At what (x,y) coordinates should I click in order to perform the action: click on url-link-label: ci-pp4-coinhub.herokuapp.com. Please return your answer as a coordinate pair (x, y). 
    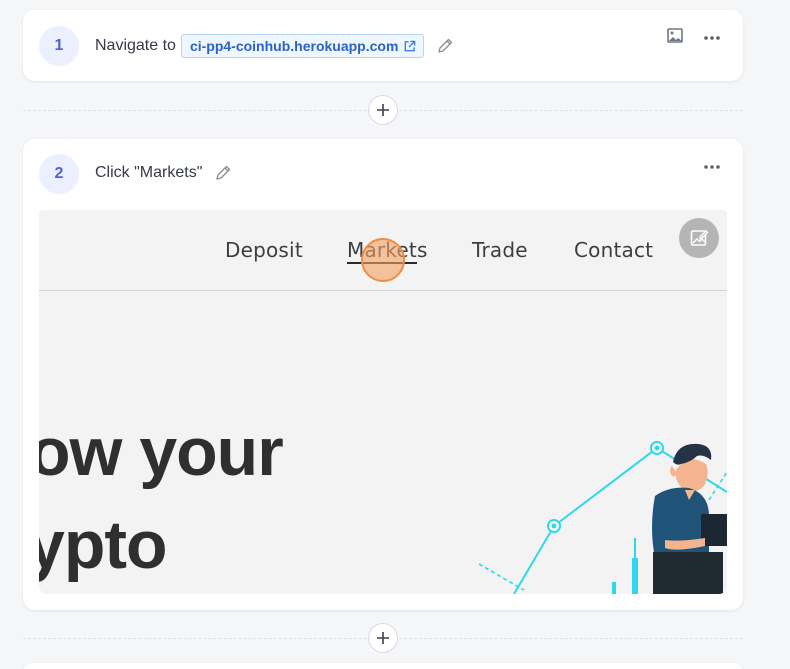
    Looking at the image, I should click on (294, 46).